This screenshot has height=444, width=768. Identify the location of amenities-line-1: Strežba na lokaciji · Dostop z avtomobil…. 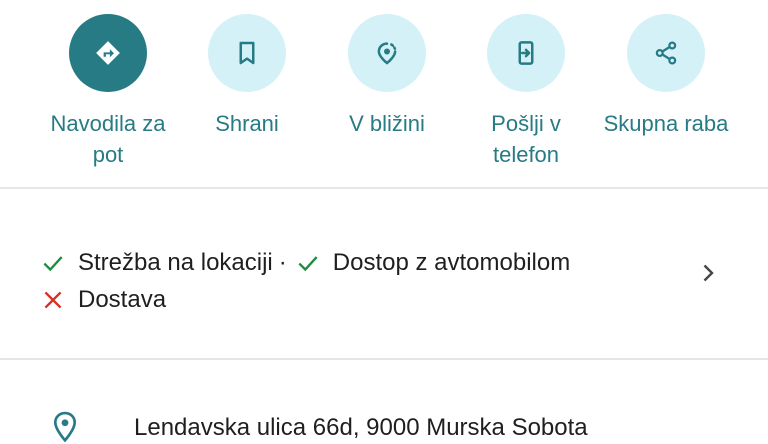
(305, 263).